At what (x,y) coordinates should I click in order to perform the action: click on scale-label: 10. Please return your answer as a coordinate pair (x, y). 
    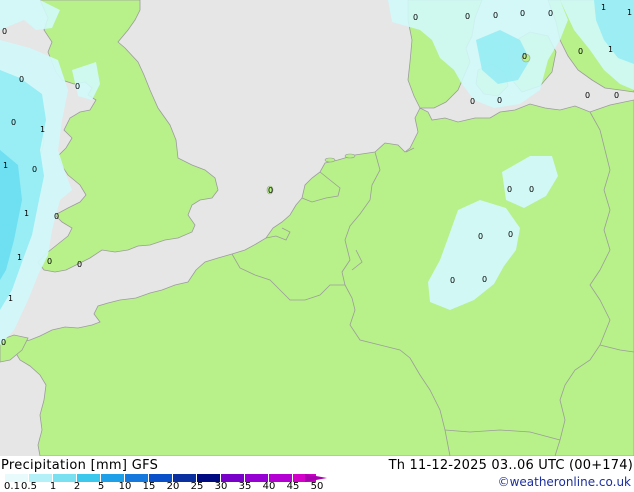
    Looking at the image, I should click on (125, 486).